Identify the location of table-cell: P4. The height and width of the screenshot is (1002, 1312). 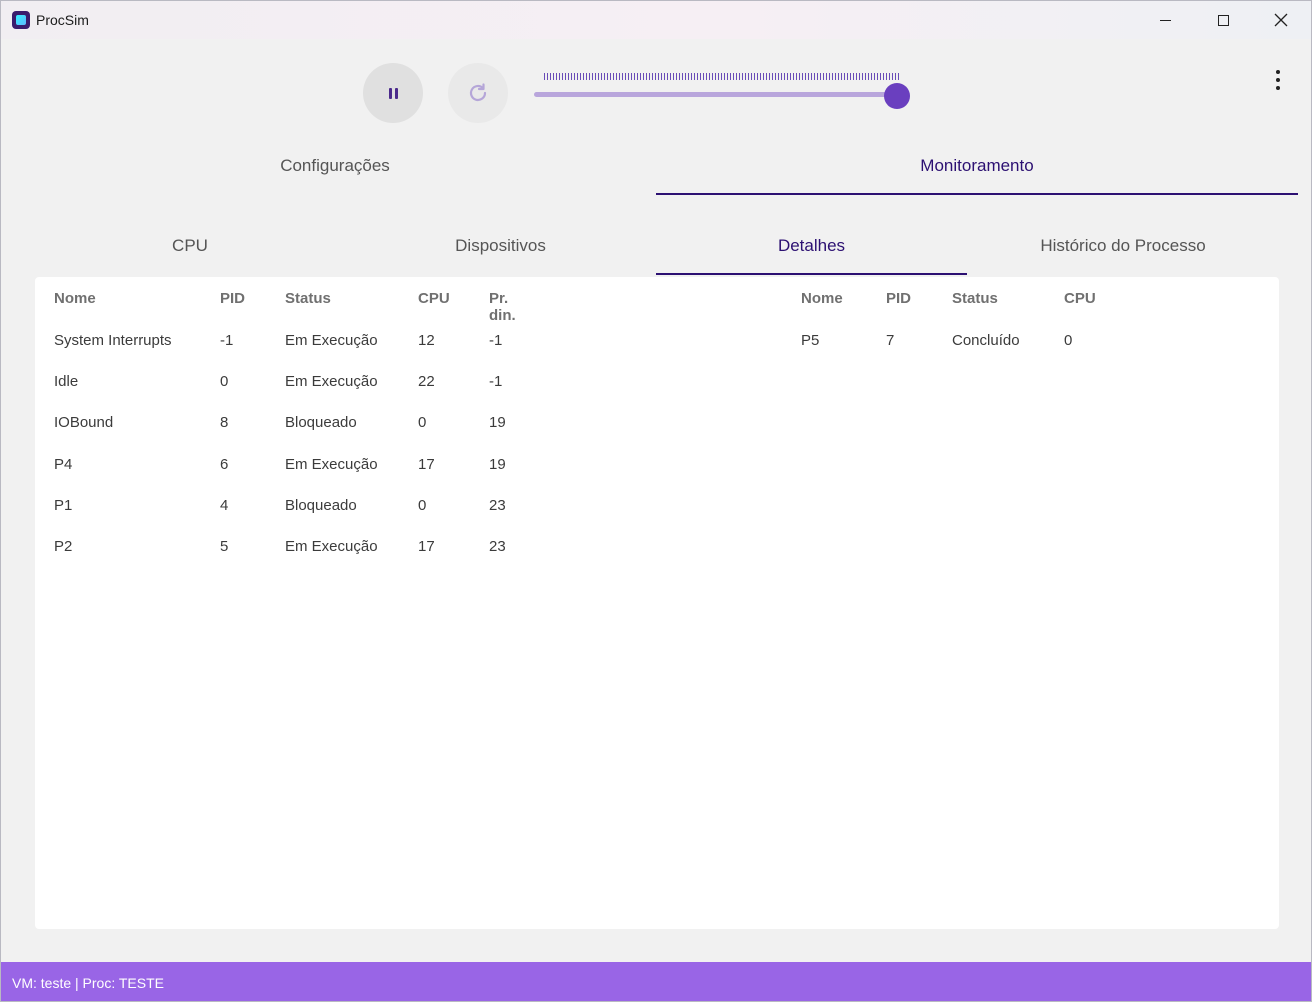
(63, 464).